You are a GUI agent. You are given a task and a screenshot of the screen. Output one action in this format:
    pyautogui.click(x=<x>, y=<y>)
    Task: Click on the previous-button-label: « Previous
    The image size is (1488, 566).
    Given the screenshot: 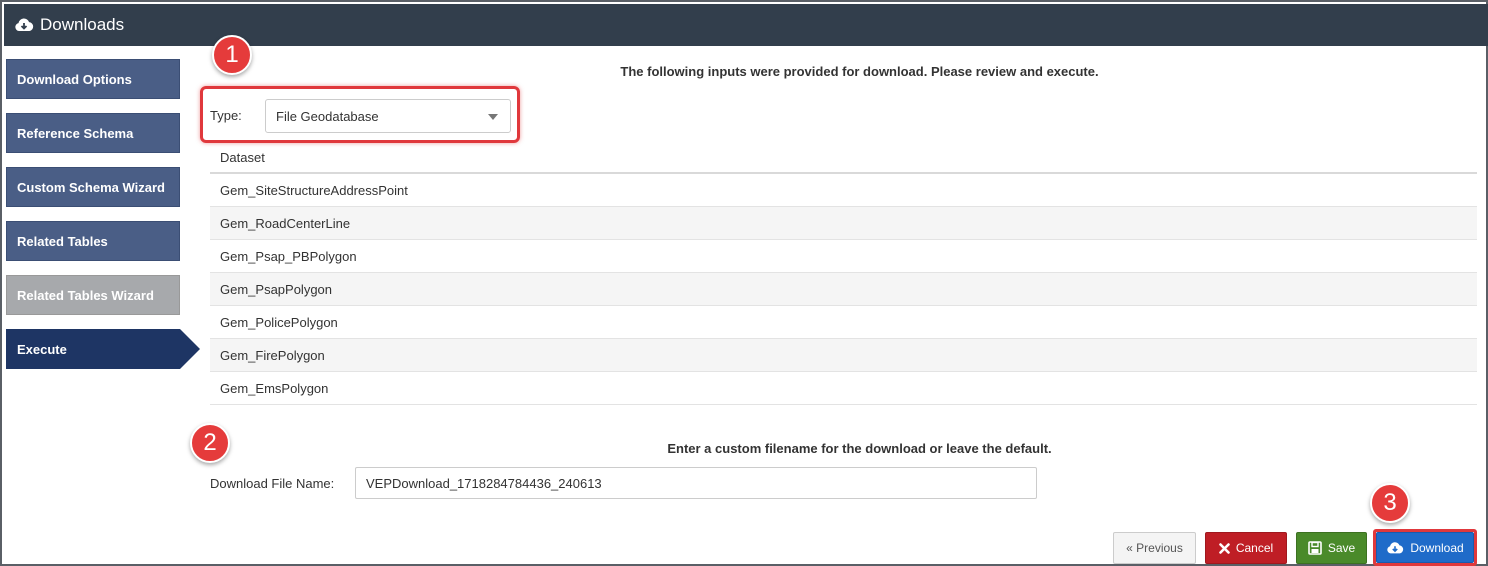 What is the action you would take?
    pyautogui.click(x=1154, y=548)
    